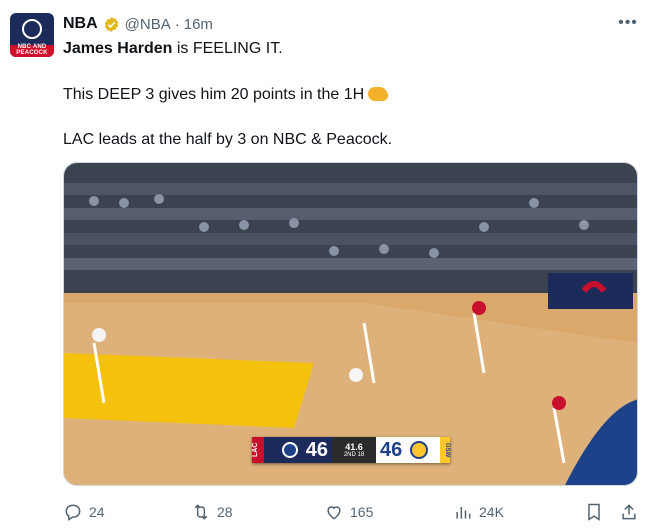 Image resolution: width=660 pixels, height=531 pixels. What do you see at coordinates (445, 450) in the screenshot?
I see `scorebug-right-team-tag: GSW` at bounding box center [445, 450].